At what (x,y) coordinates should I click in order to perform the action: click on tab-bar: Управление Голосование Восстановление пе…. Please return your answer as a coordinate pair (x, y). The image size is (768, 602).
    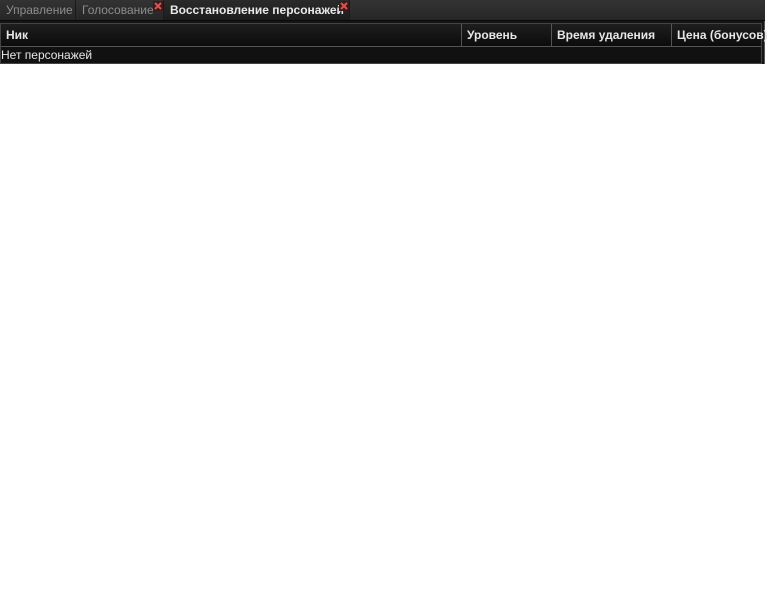
    Looking at the image, I should click on (382, 10).